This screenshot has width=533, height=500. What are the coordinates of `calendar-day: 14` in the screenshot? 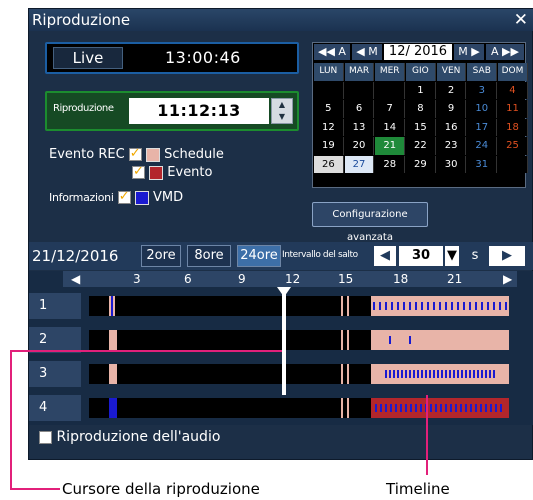 It's located at (390, 127).